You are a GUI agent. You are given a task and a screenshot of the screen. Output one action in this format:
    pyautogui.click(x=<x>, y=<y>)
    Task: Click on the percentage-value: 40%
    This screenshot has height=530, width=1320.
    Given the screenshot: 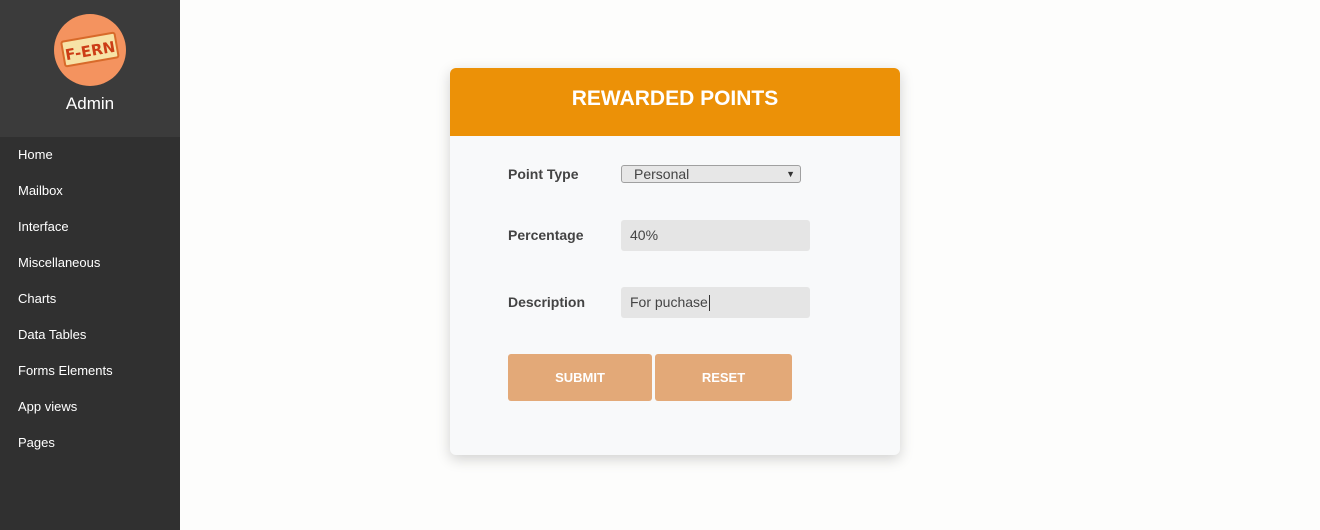 What is the action you would take?
    pyautogui.click(x=644, y=235)
    